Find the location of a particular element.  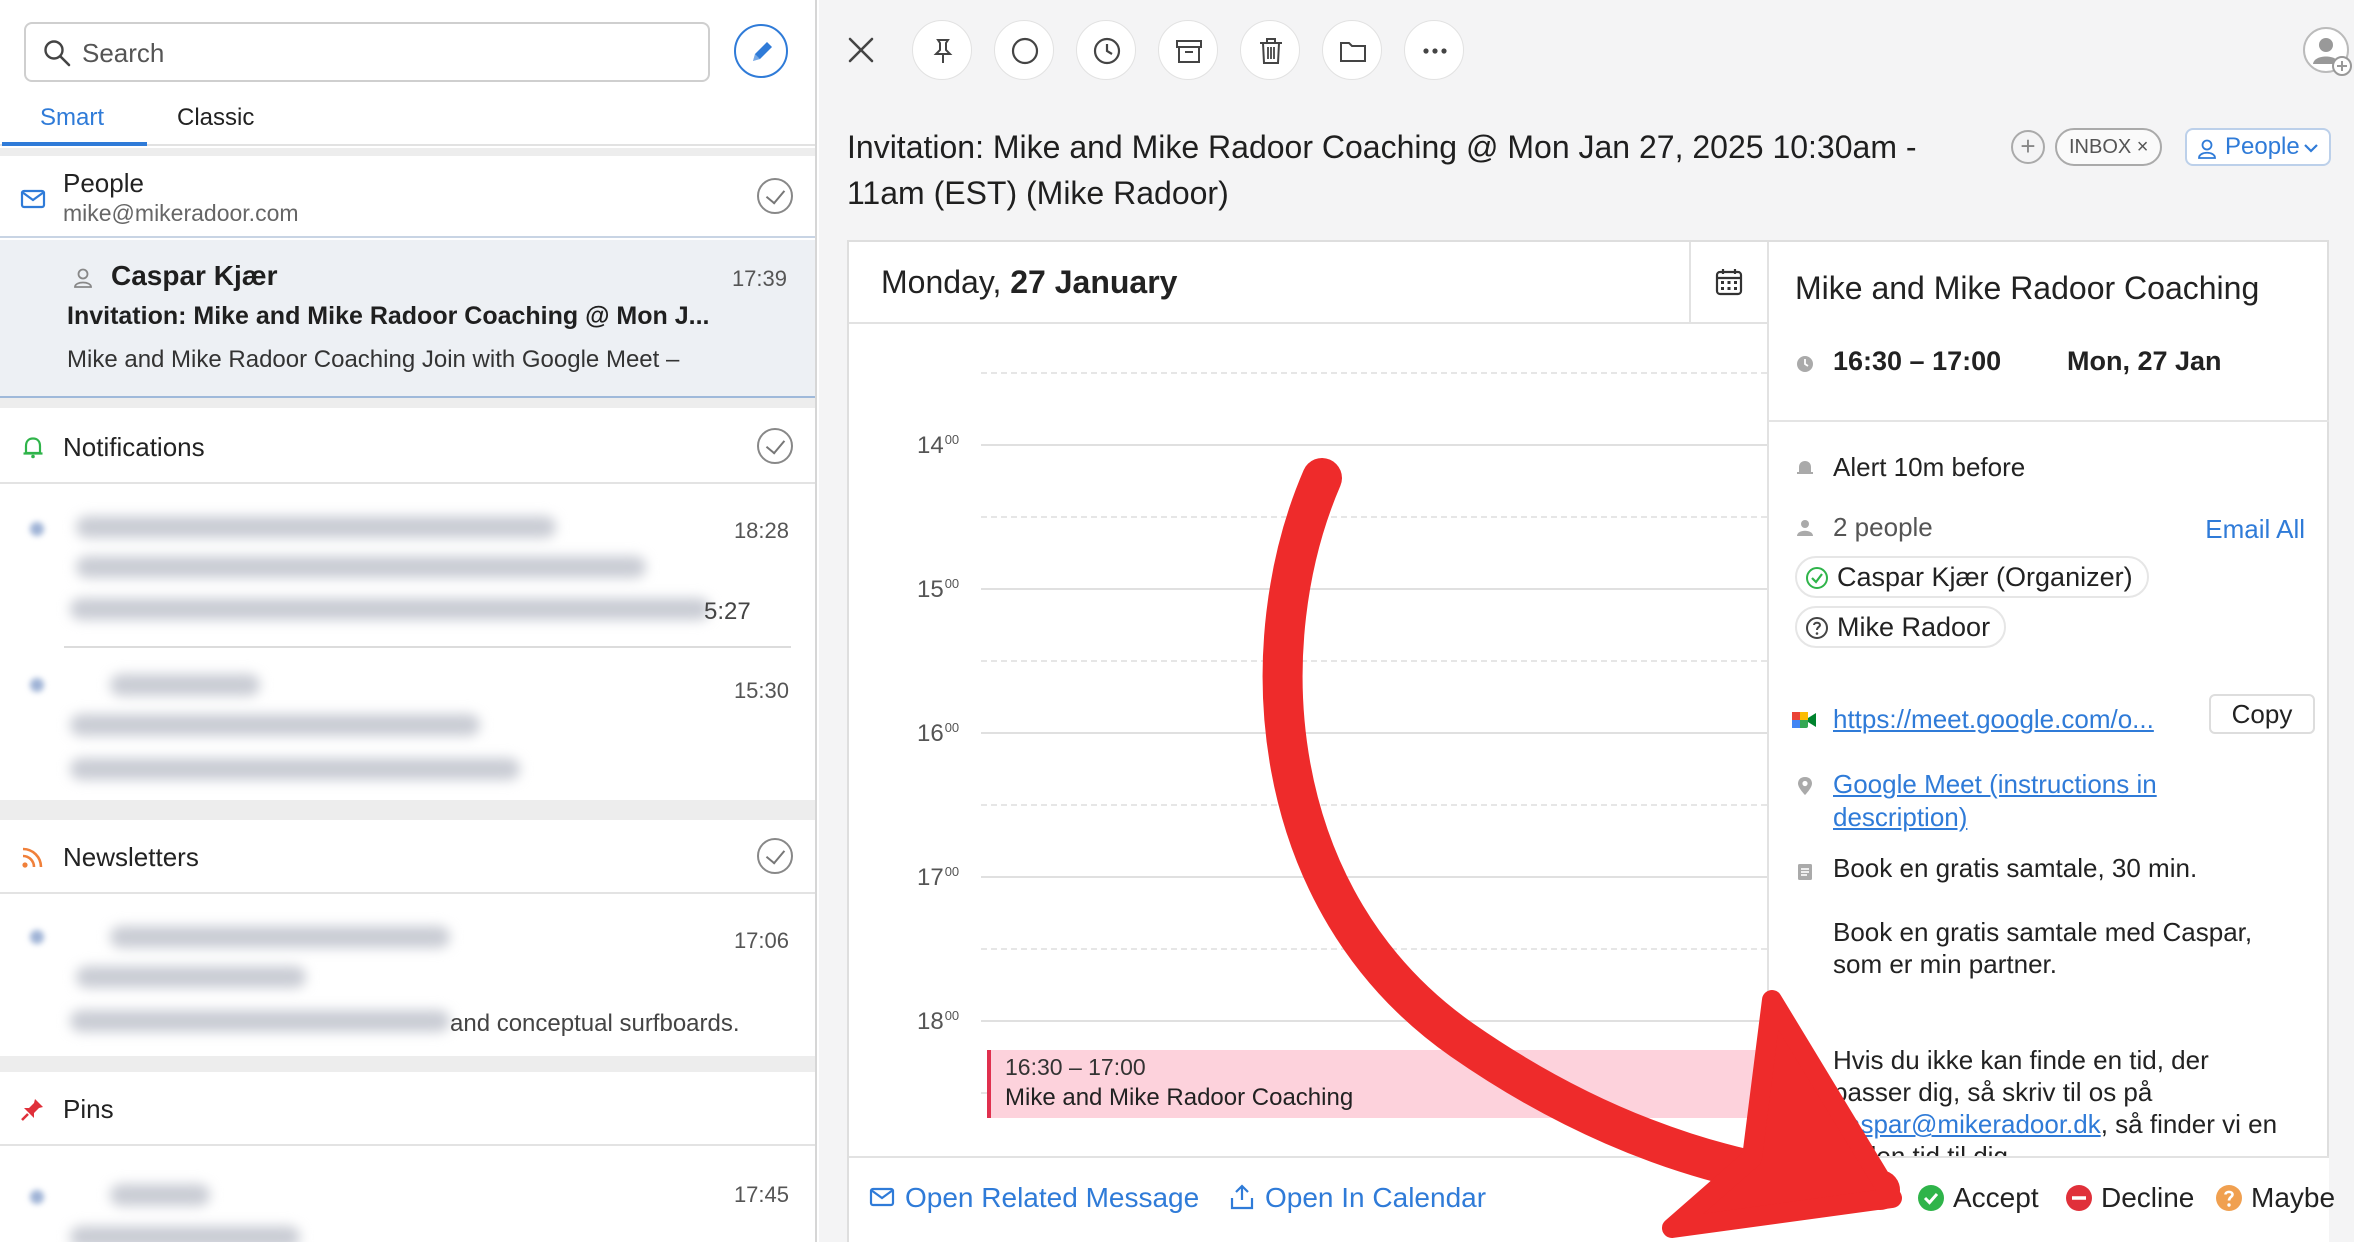

calendar-icon is located at coordinates (1729, 282).